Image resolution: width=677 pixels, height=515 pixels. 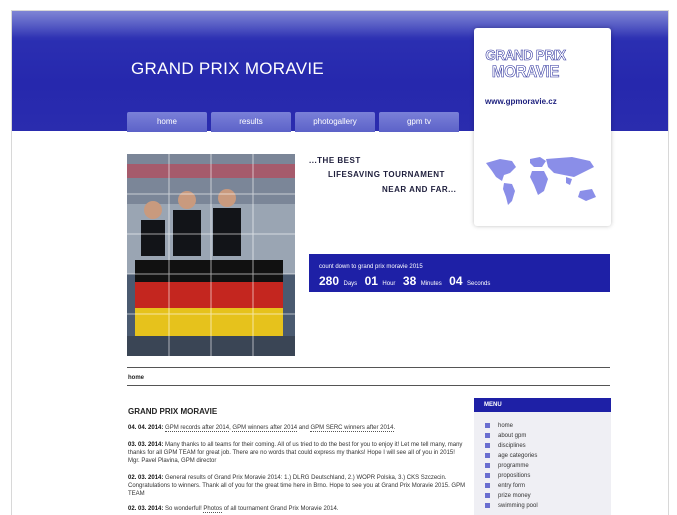 What do you see at coordinates (499, 426) in the screenshot?
I see `menu-item-home: home` at bounding box center [499, 426].